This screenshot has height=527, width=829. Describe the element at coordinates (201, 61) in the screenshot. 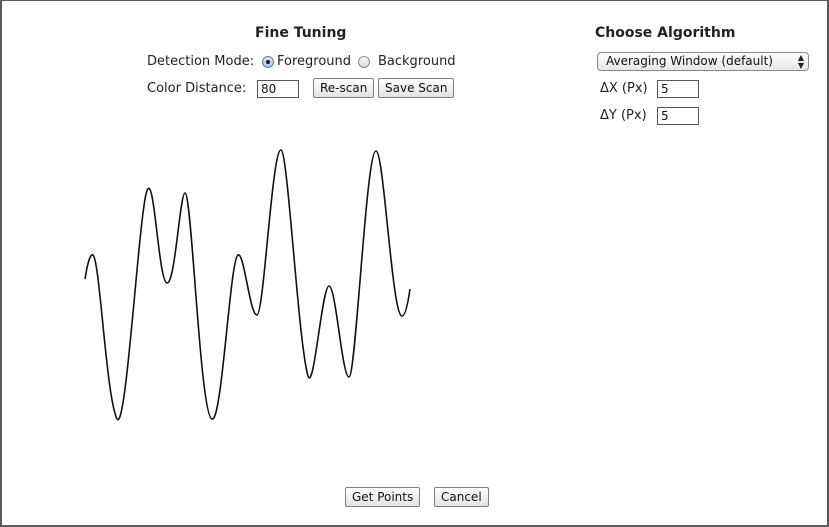

I see `detection-mode-label: Detection Mode:` at that location.